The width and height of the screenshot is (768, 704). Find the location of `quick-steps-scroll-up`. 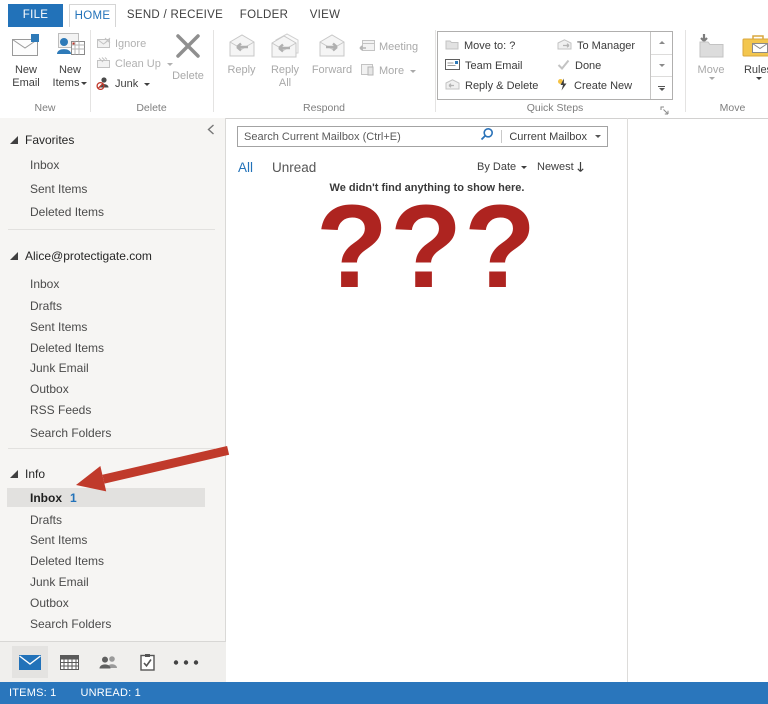

quick-steps-scroll-up is located at coordinates (661, 43).